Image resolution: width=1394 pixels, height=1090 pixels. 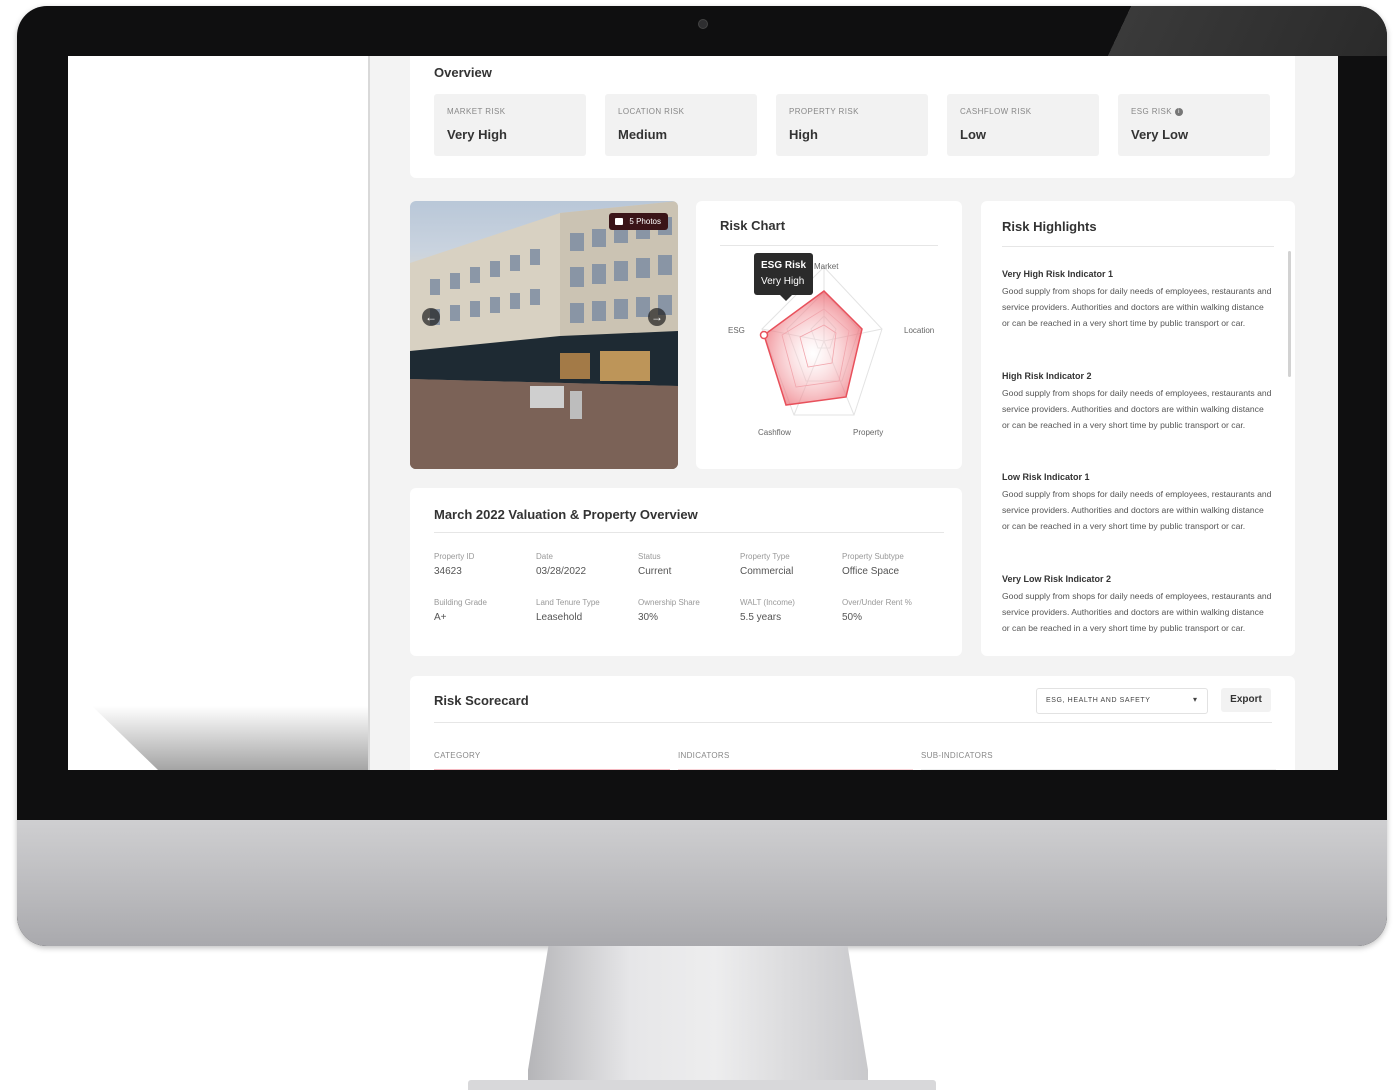 What do you see at coordinates (973, 134) in the screenshot?
I see `cashflow-risk-value: Low` at bounding box center [973, 134].